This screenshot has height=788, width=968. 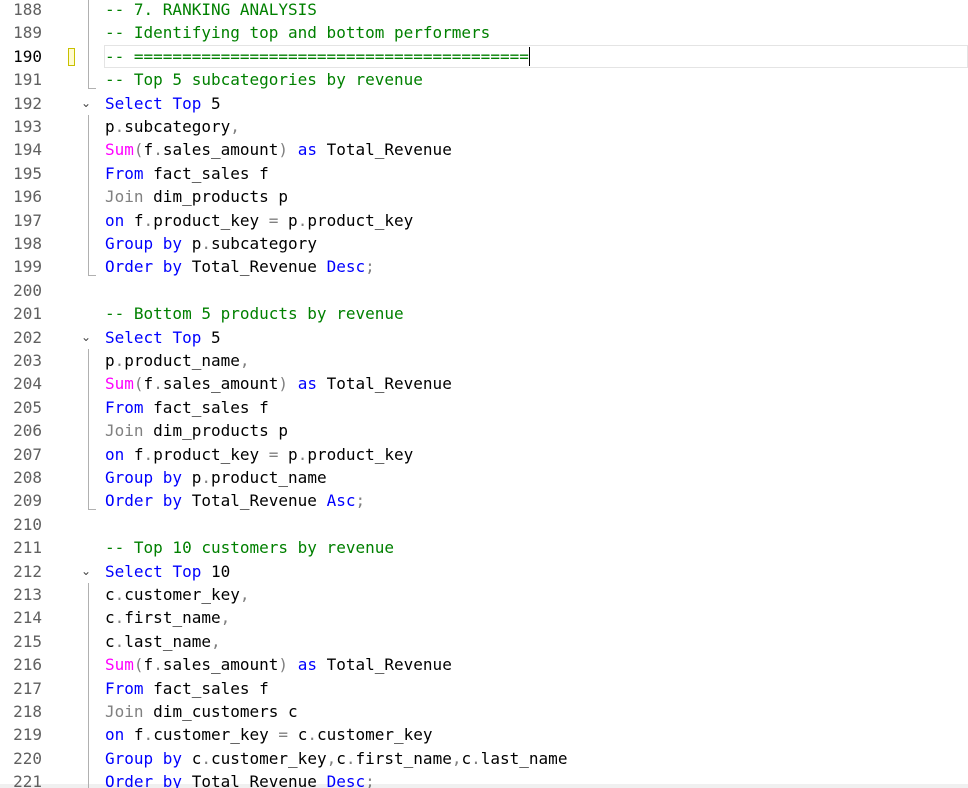 I want to click on code-line: 219 on f.customer_key = c.customer_key, so click(x=484, y=734).